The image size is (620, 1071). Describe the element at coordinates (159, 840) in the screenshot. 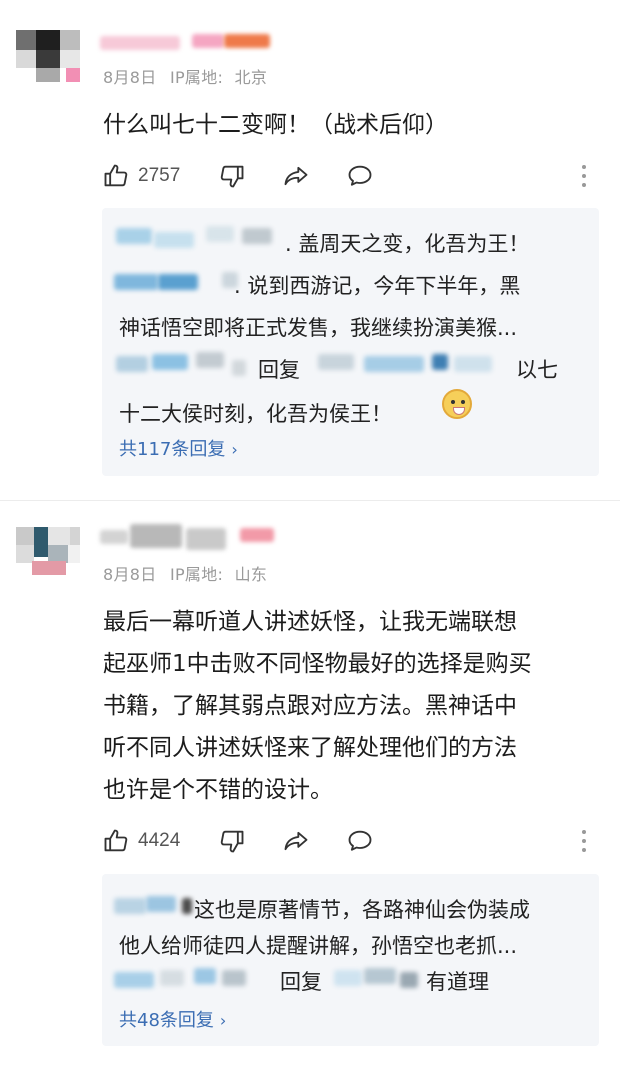

I see `like-count: 4424` at that location.